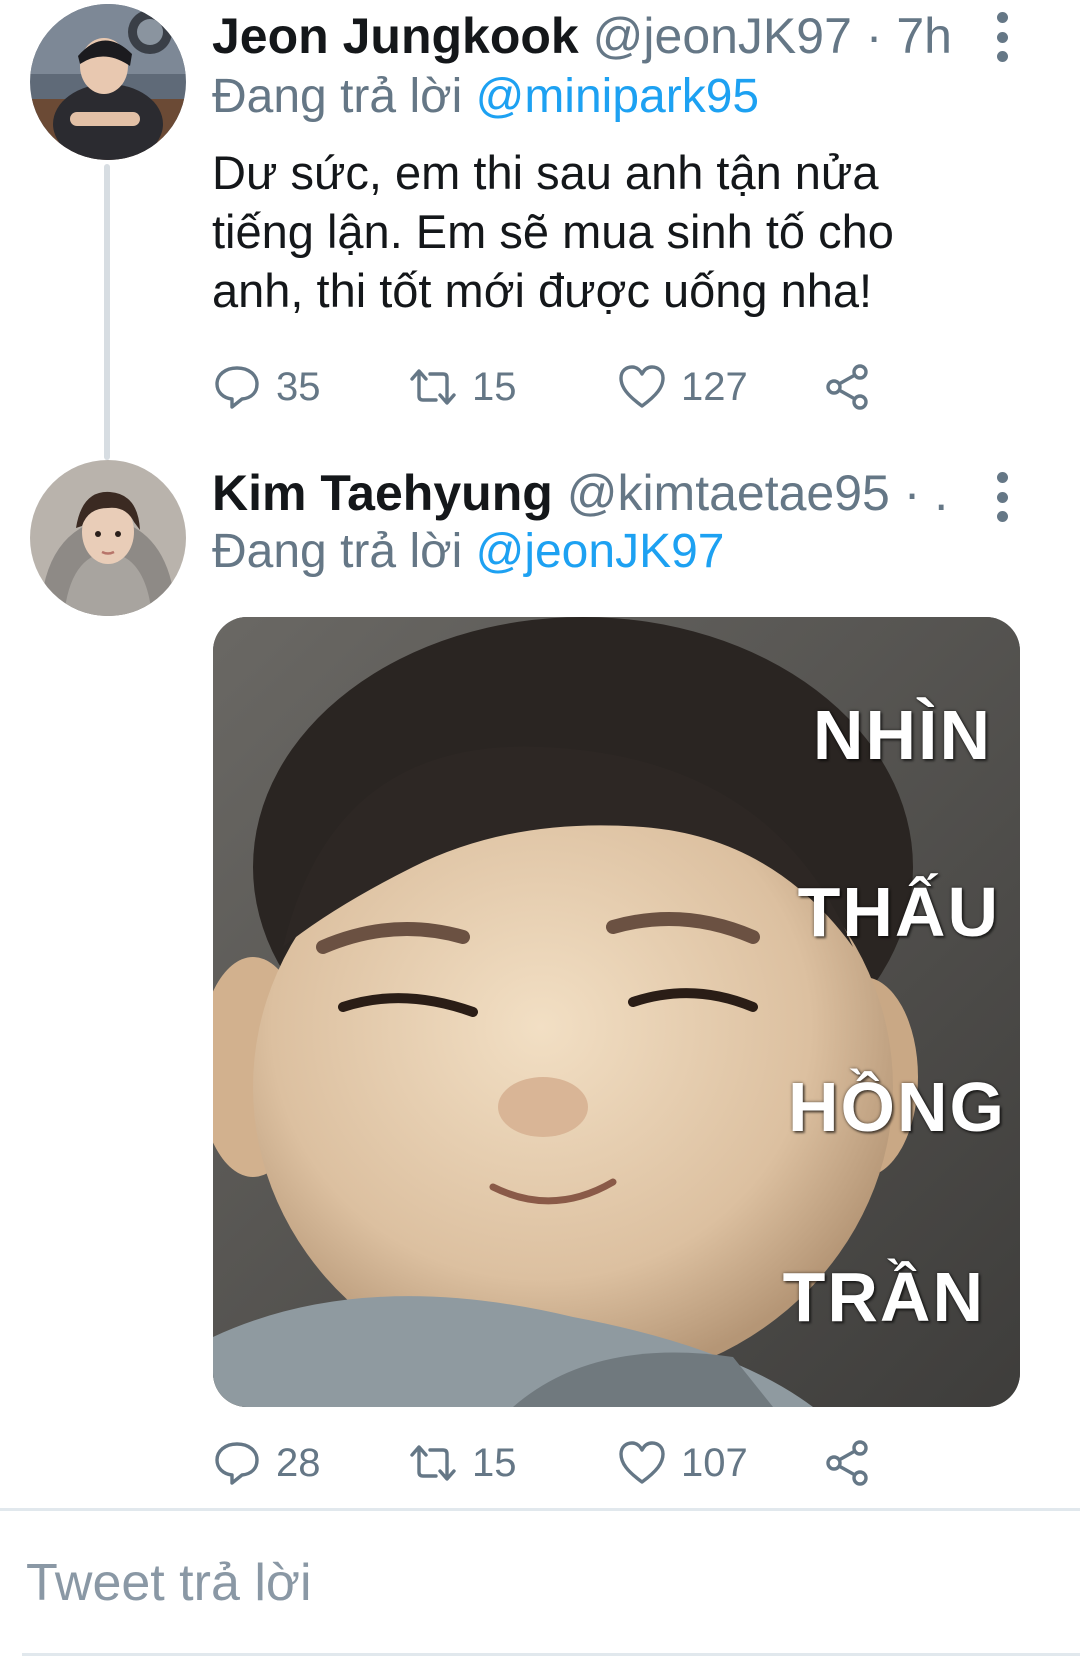  Describe the element at coordinates (551, 1654) in the screenshot. I see `divider` at that location.